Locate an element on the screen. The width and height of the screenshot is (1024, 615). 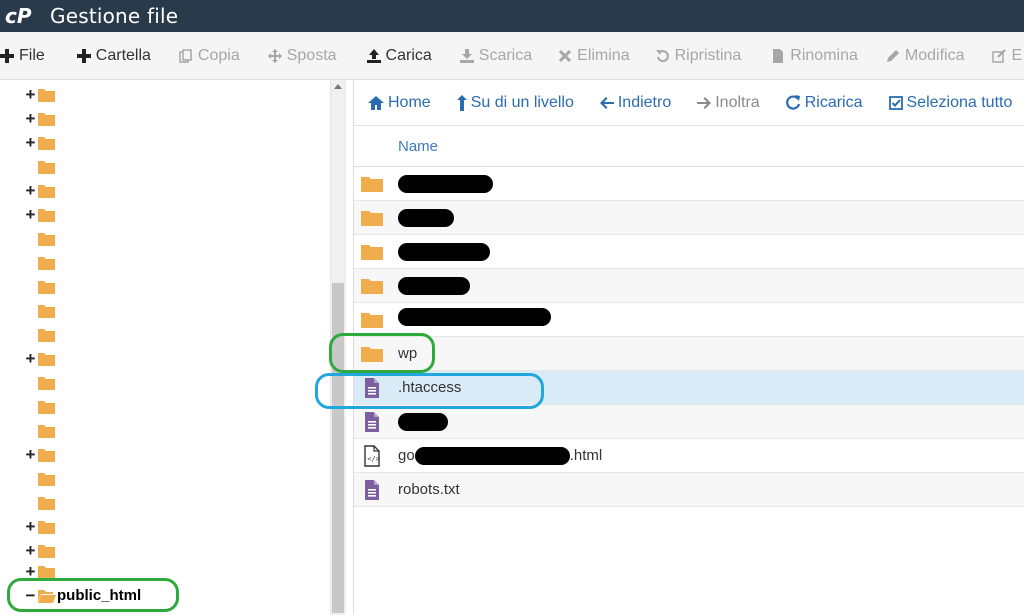
rename-button: Rinomina is located at coordinates (813, 55).